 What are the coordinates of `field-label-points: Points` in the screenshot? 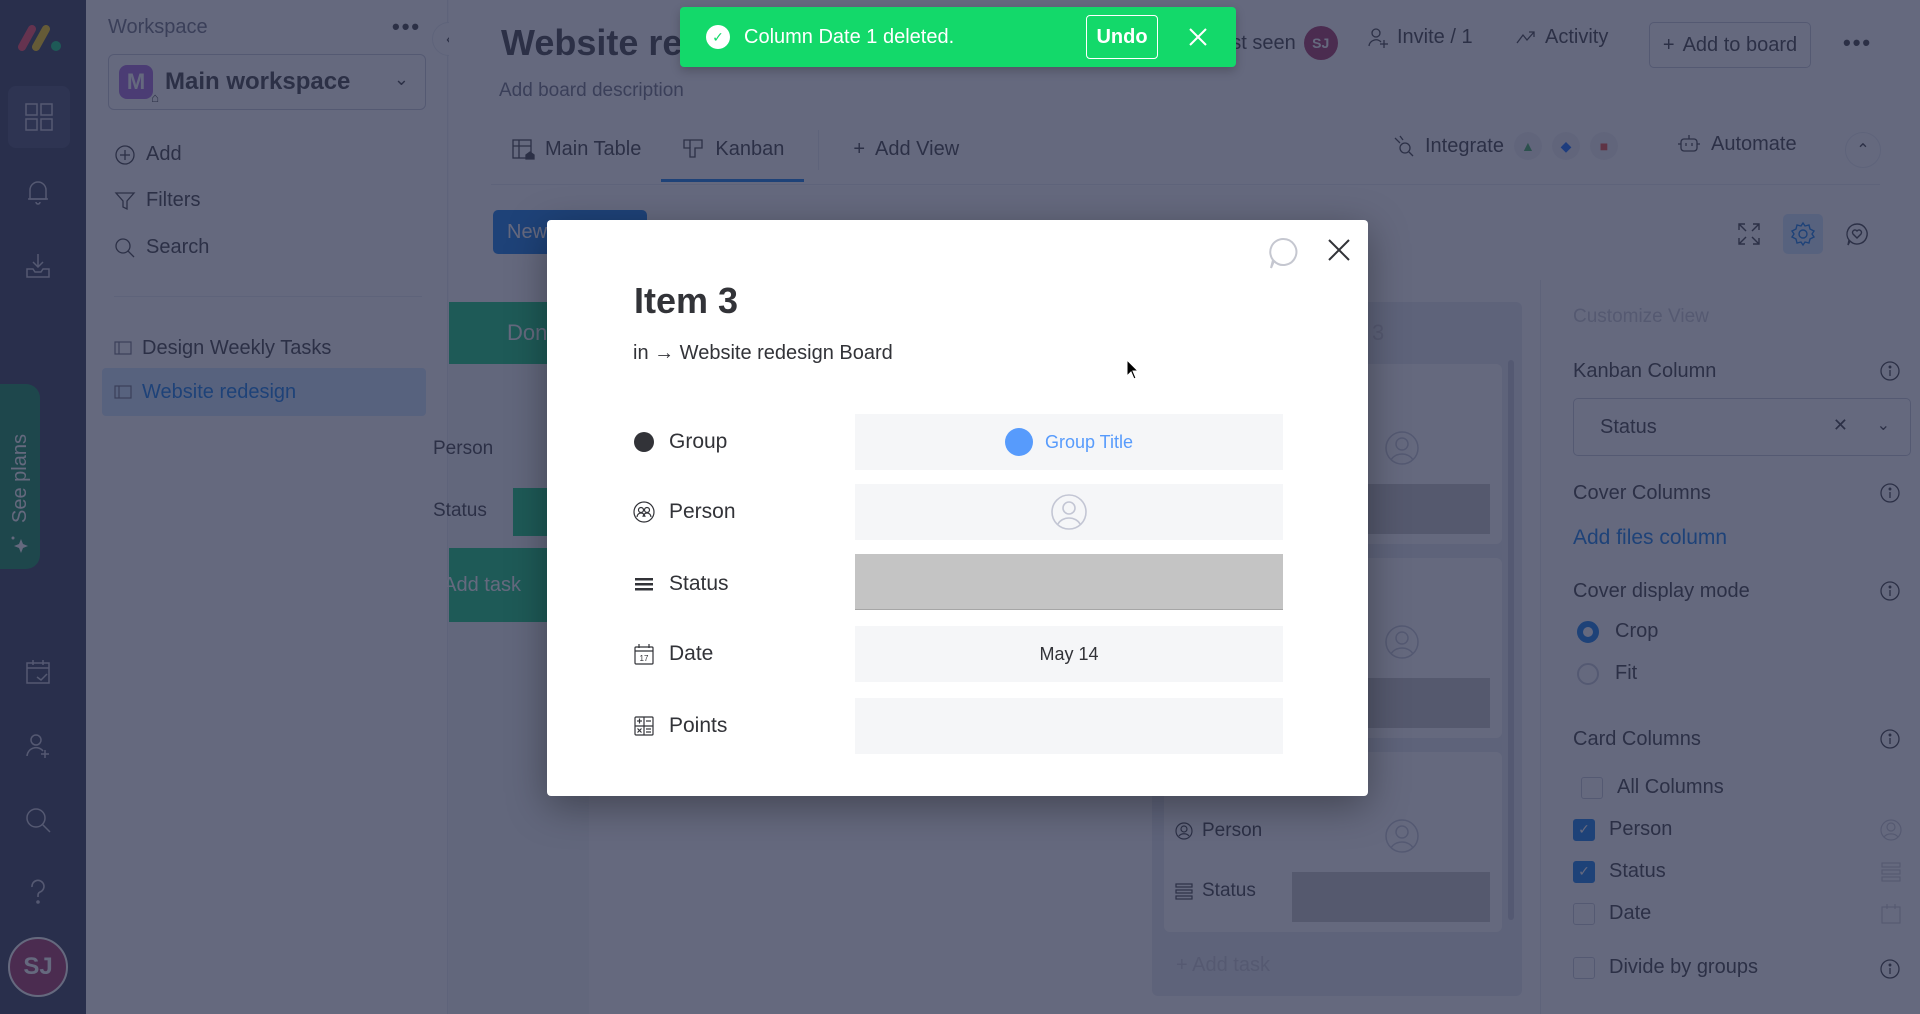 It's located at (680, 726).